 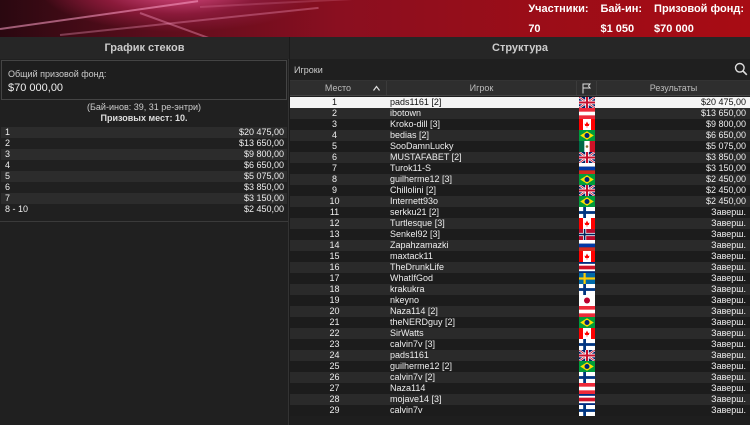 What do you see at coordinates (520, 113) in the screenshot?
I see `table-row: 2 ibotown $13 650,00` at bounding box center [520, 113].